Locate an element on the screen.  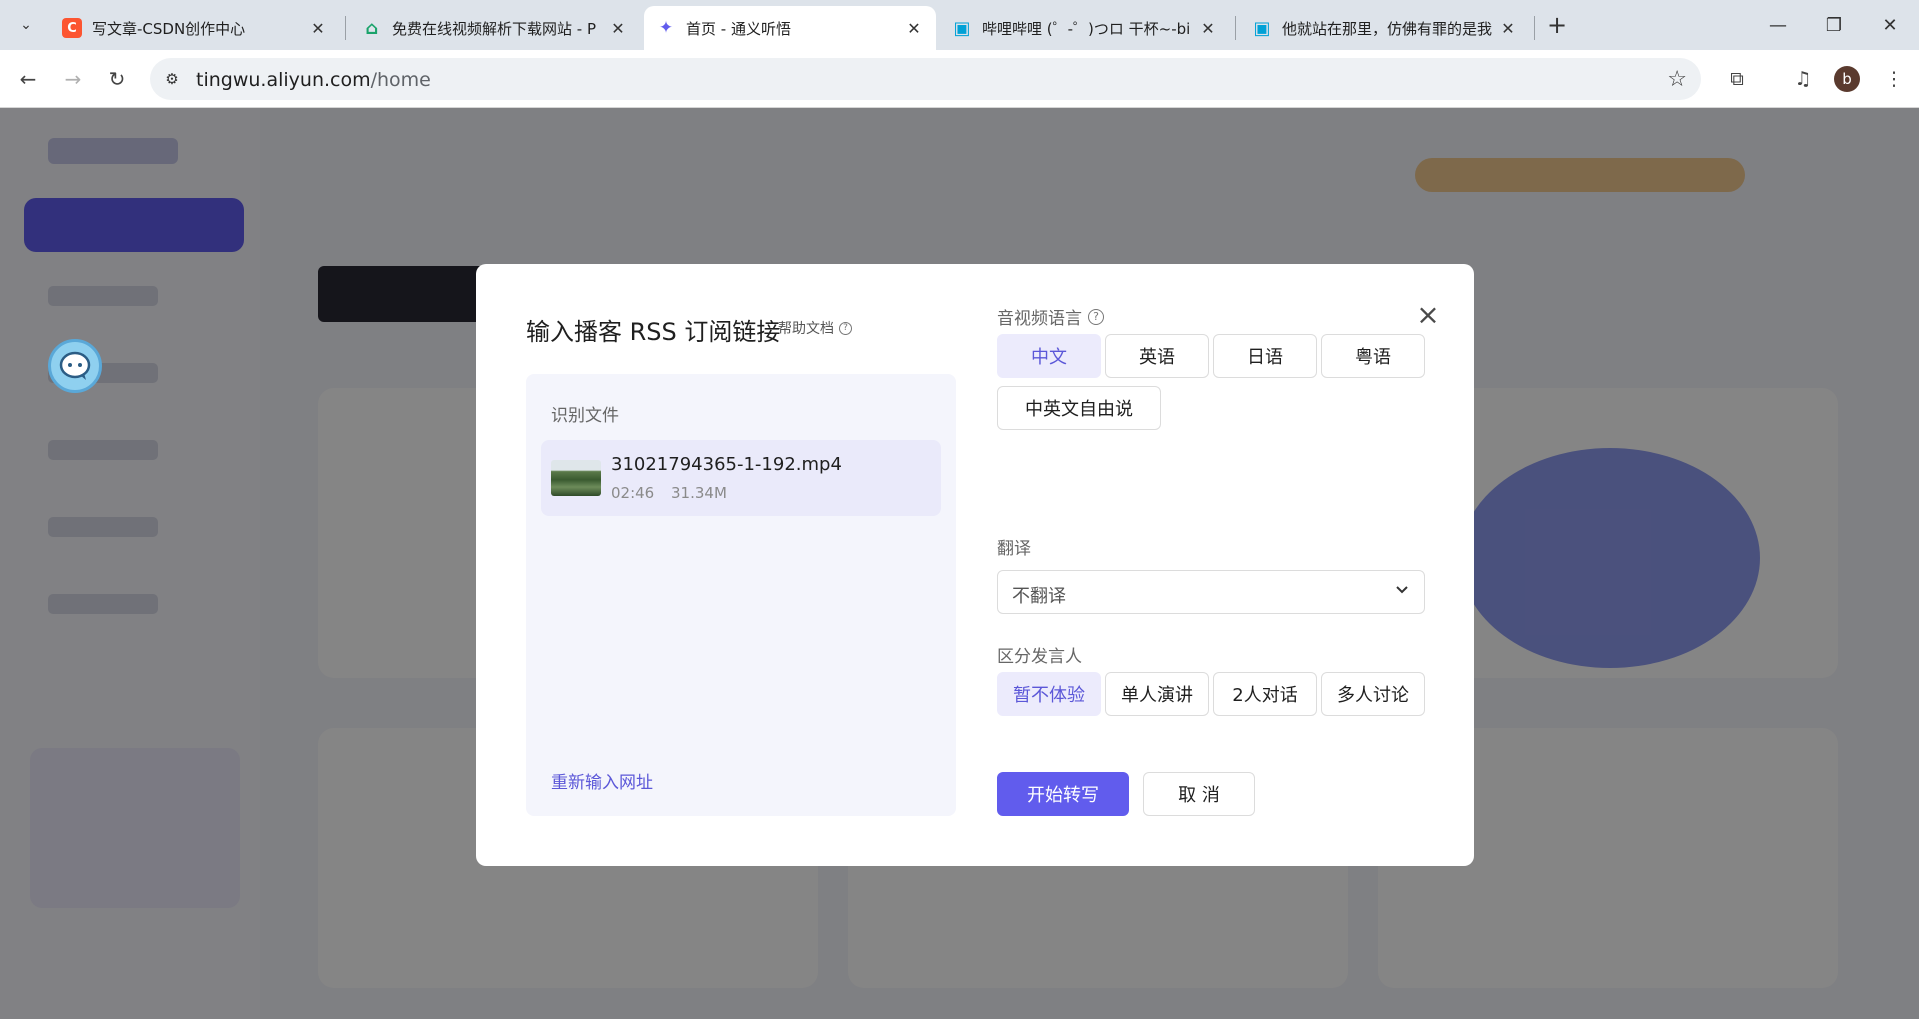
language-section-label: 音视频语言 ? is located at coordinates (1050, 316).